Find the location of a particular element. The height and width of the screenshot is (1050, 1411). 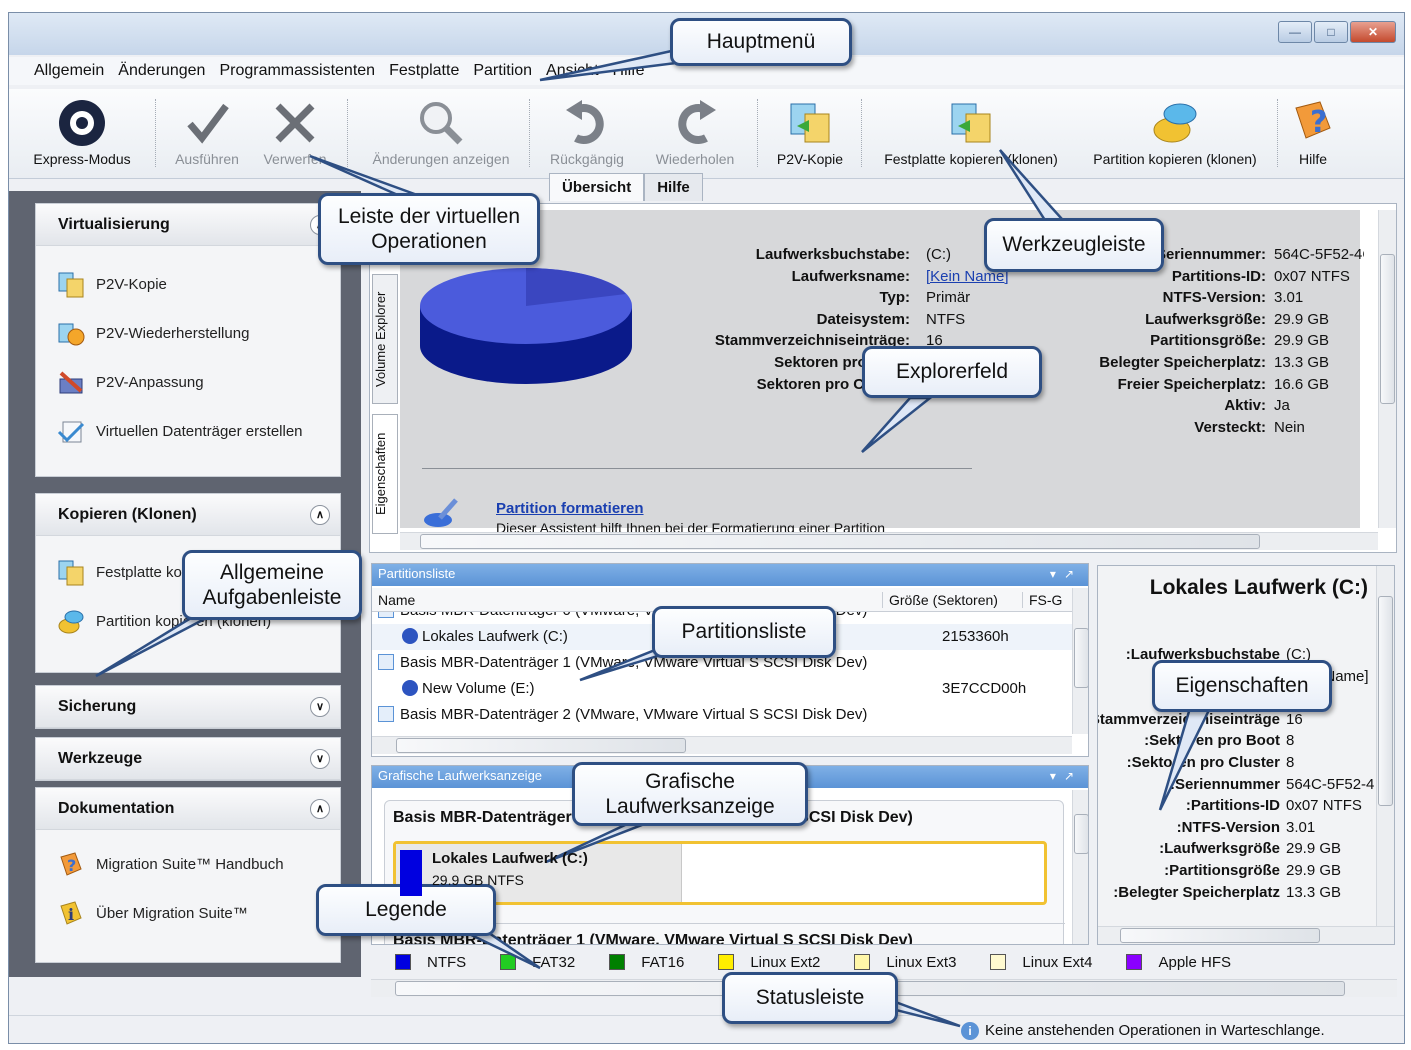

clone-partition-icon is located at coordinates (71, 622).